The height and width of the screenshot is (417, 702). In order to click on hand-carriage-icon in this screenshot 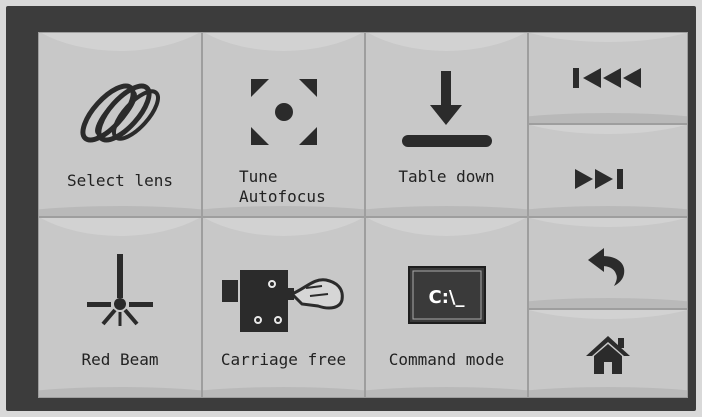, I will do `click(283, 298)`.